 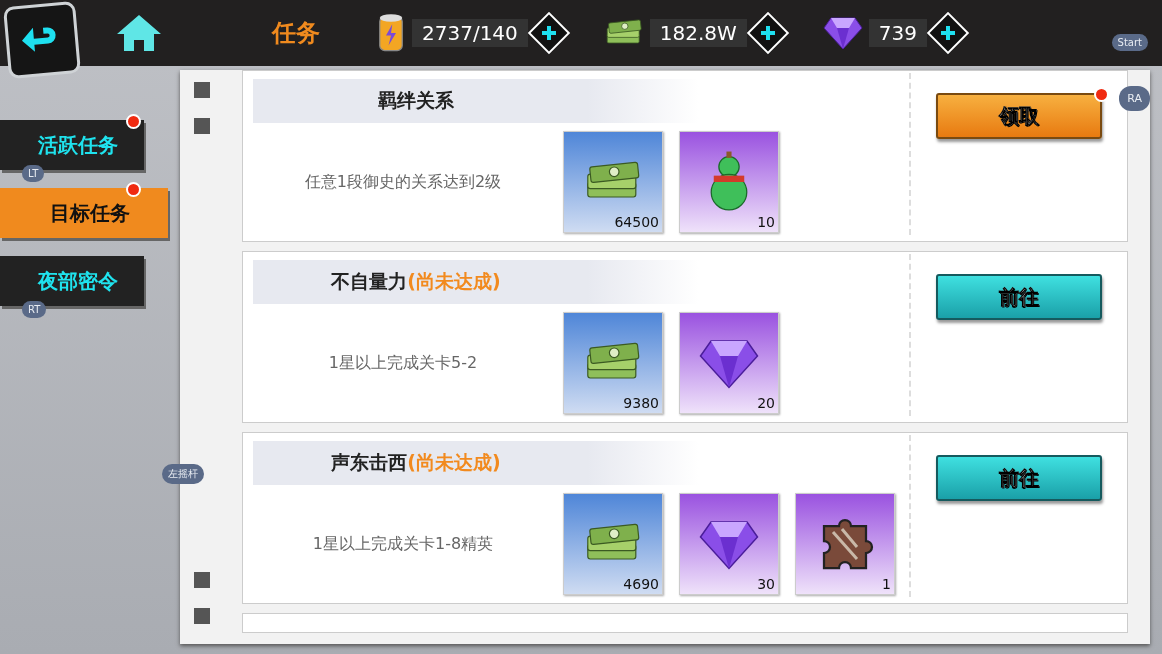 What do you see at coordinates (391, 33) in the screenshot?
I see `energy-can-icon` at bounding box center [391, 33].